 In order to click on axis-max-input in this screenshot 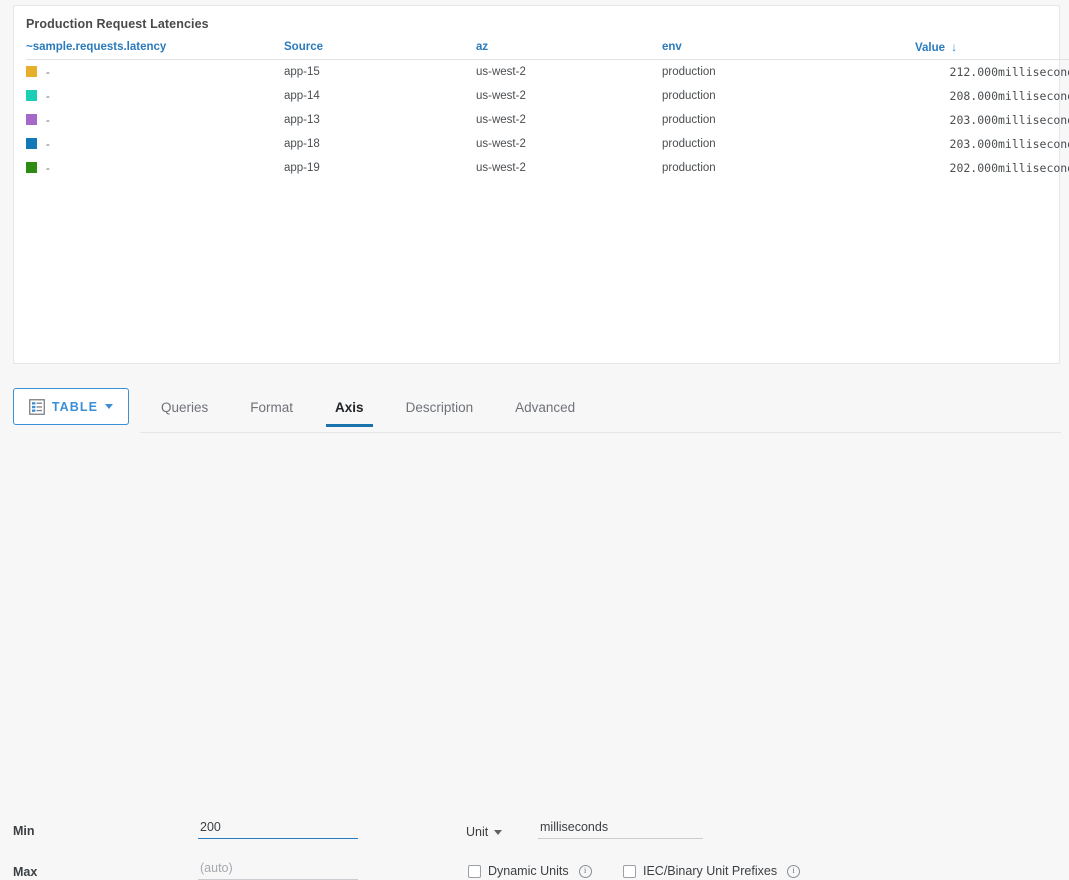, I will do `click(278, 870)`.